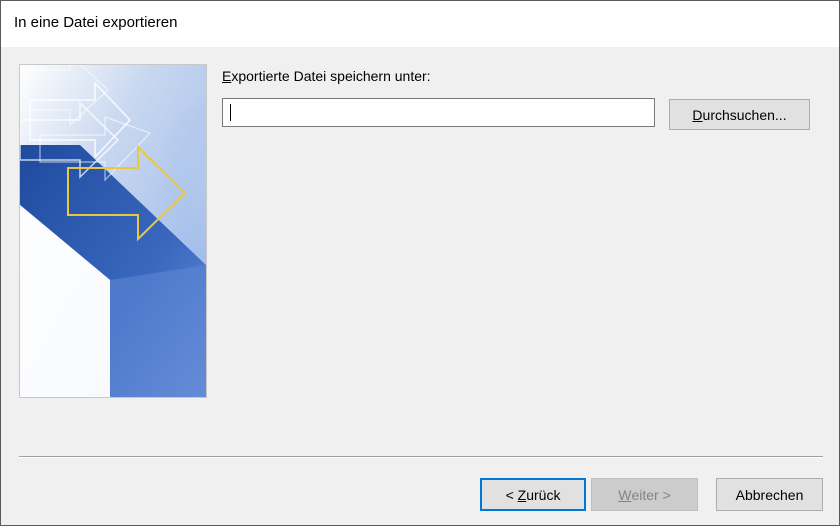  Describe the element at coordinates (331, 76) in the screenshot. I see `save-path-label-text: xportierte Datei speichern unter:` at that location.